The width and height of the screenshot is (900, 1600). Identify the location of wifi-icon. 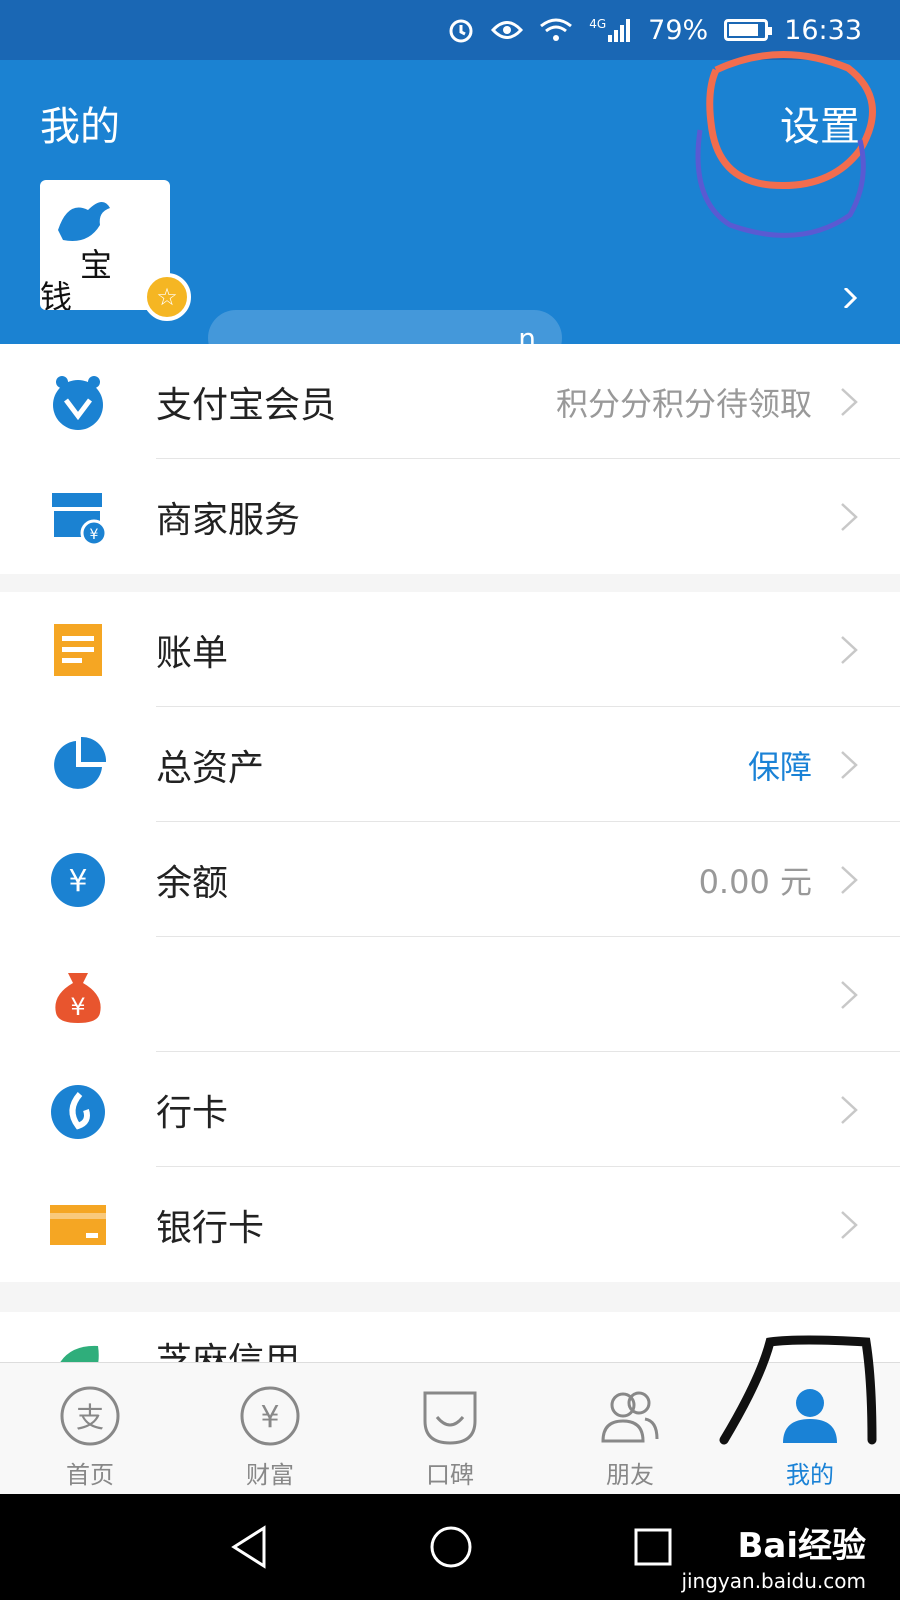
(556, 30).